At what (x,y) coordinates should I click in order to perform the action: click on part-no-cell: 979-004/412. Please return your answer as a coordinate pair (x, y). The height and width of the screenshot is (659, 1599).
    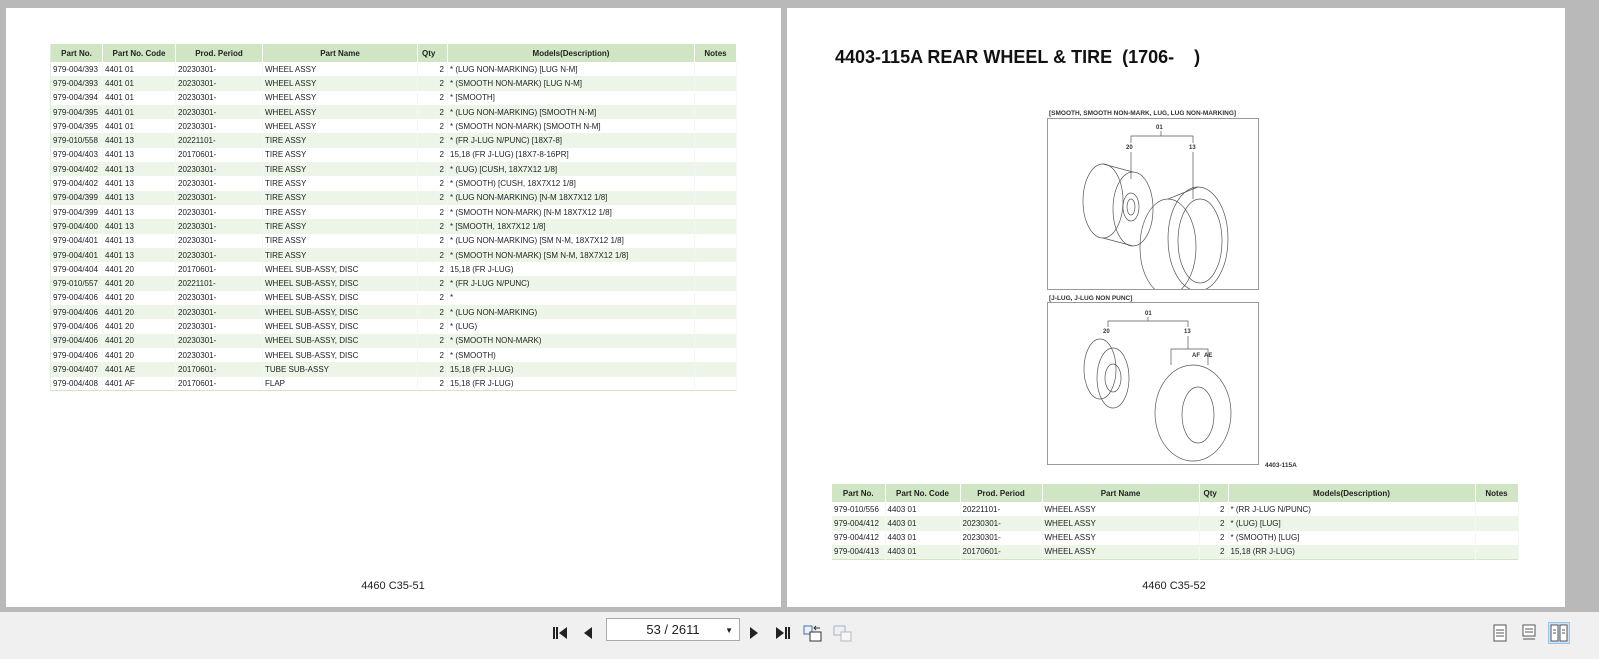
    Looking at the image, I should click on (859, 523).